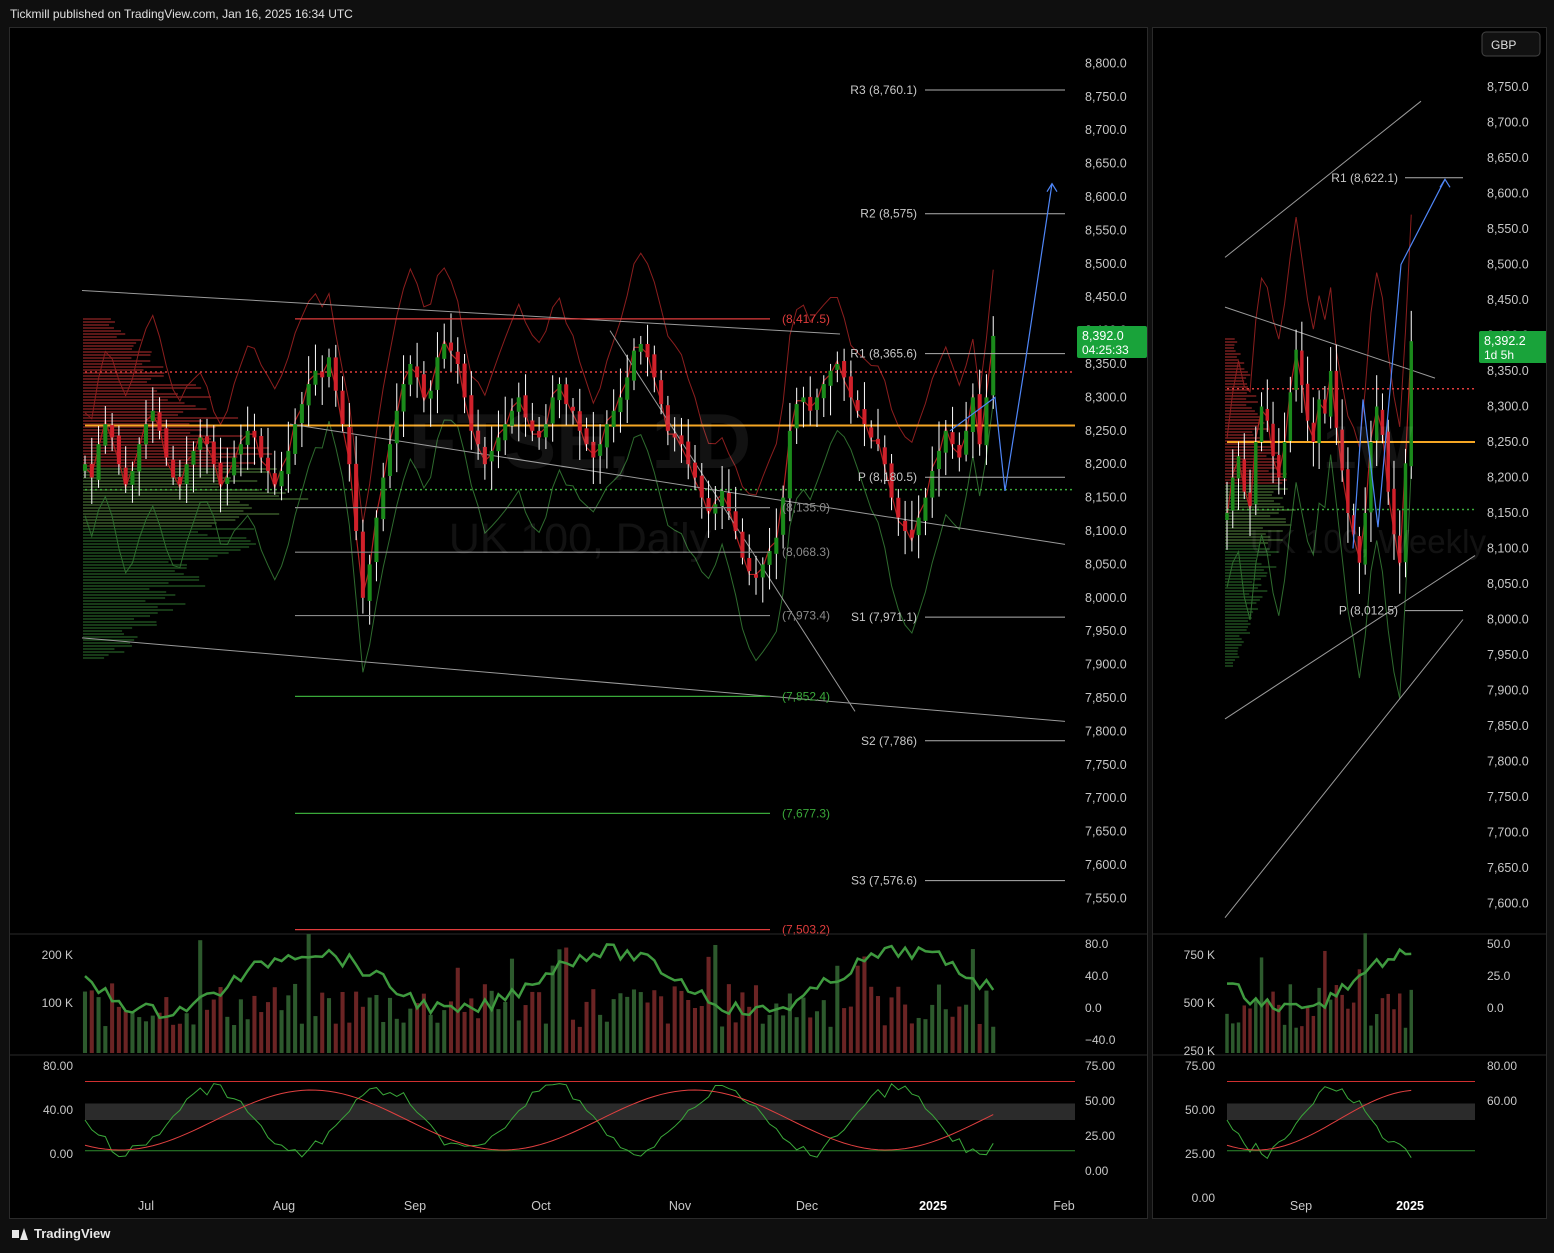 This screenshot has height=1253, width=1554. What do you see at coordinates (1508, 478) in the screenshot?
I see `price-axis-label: 8,200.0` at bounding box center [1508, 478].